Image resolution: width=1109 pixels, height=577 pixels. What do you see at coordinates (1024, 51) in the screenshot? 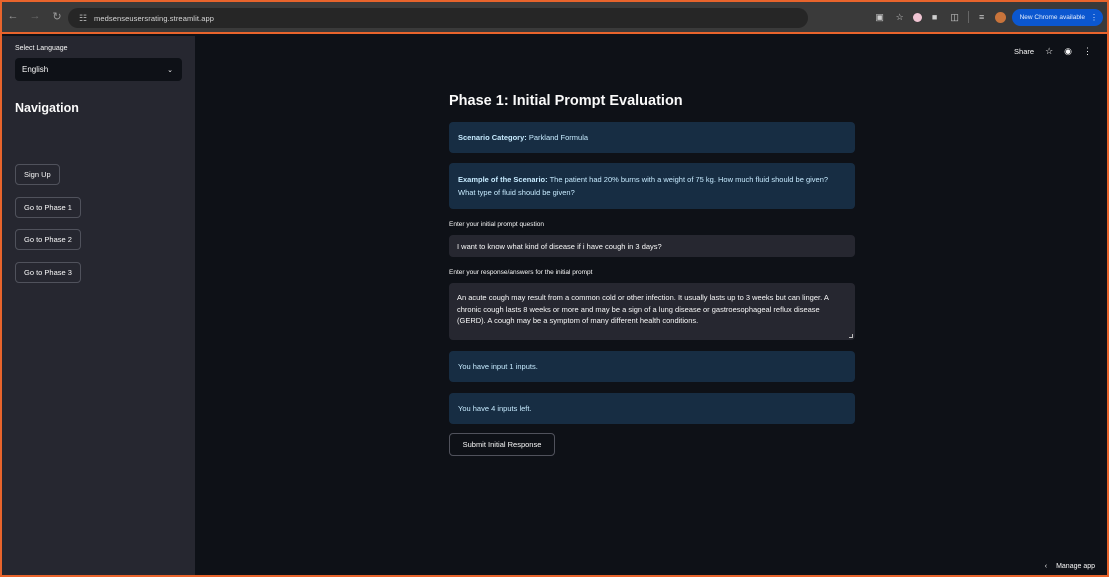
I see `share-button: Share` at bounding box center [1024, 51].